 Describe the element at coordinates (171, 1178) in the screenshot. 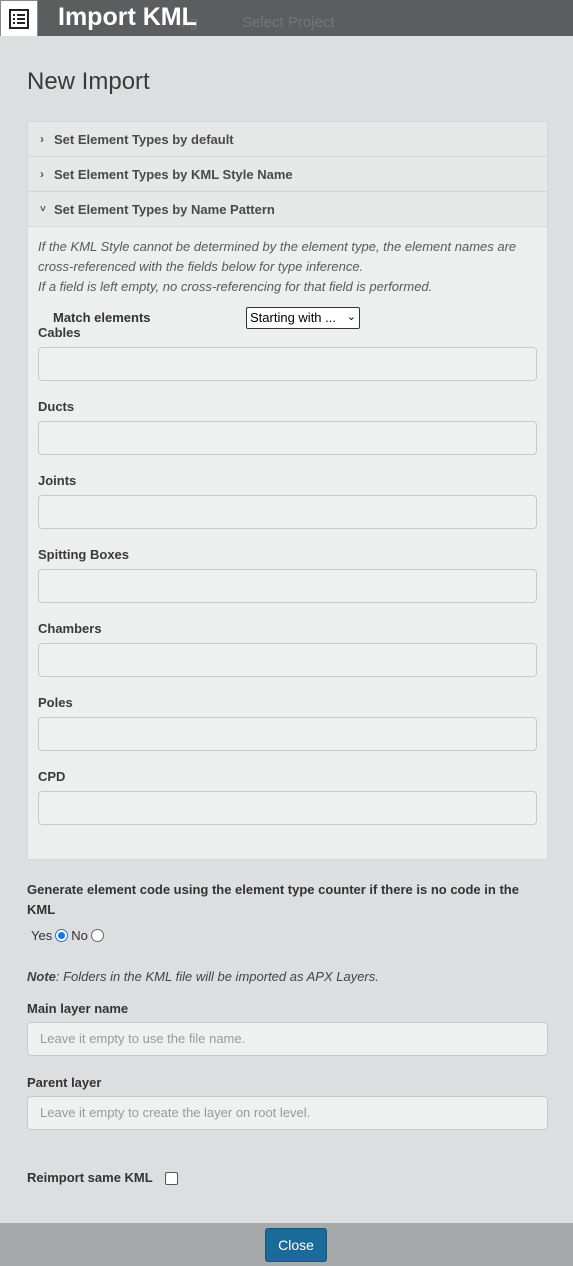

I see `reimport-checkbox` at that location.